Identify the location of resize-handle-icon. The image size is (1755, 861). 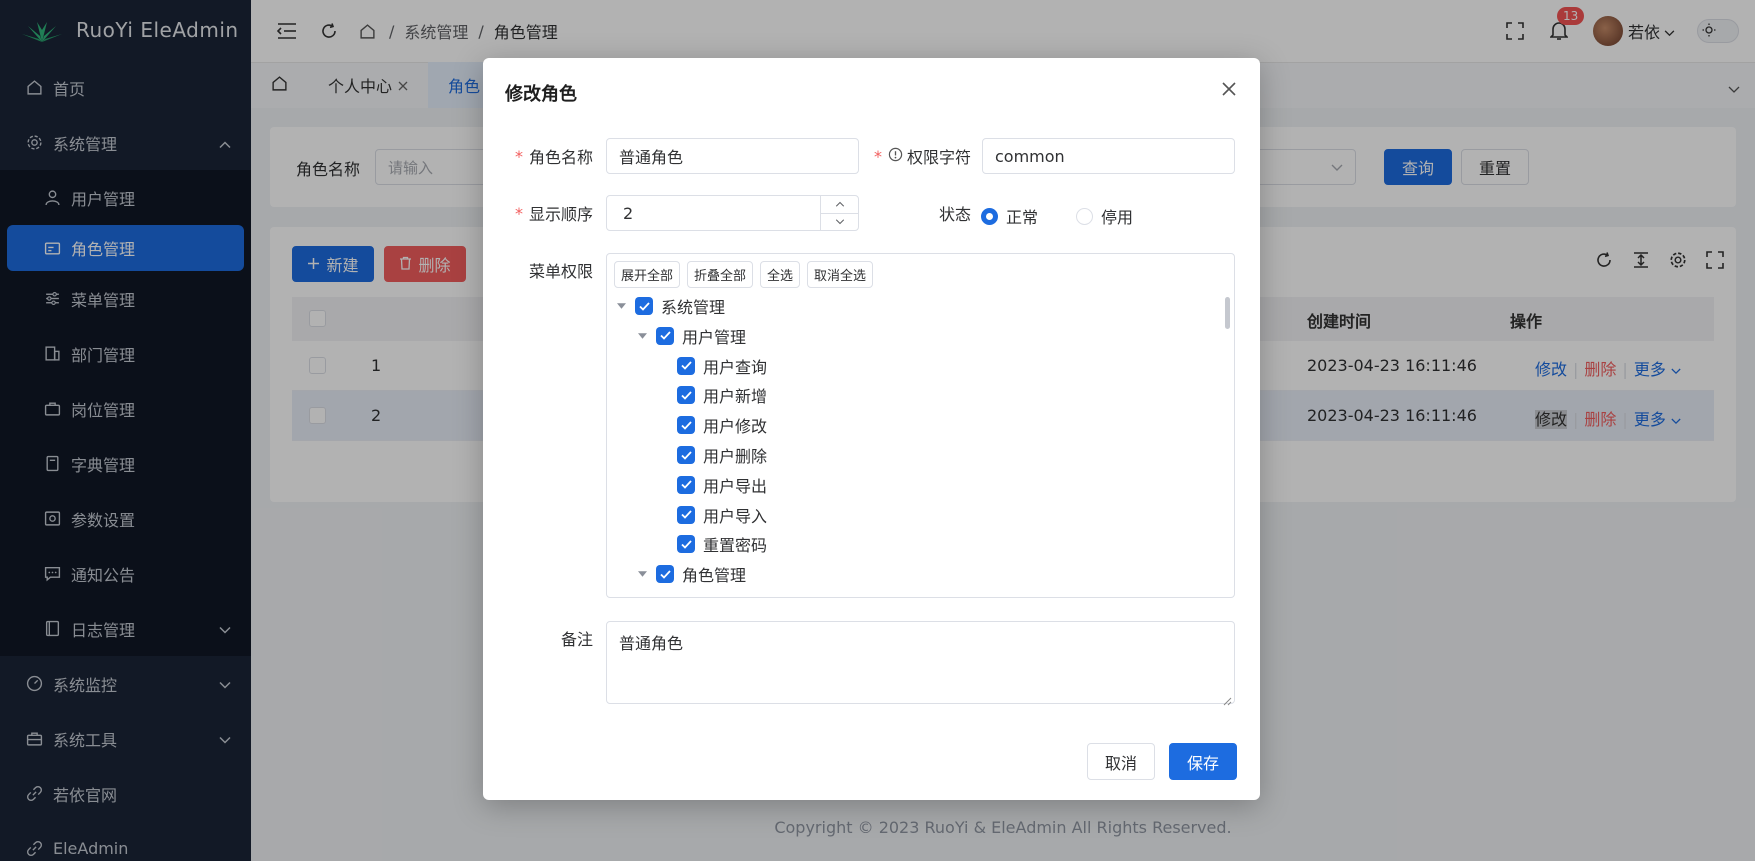
(1227, 698).